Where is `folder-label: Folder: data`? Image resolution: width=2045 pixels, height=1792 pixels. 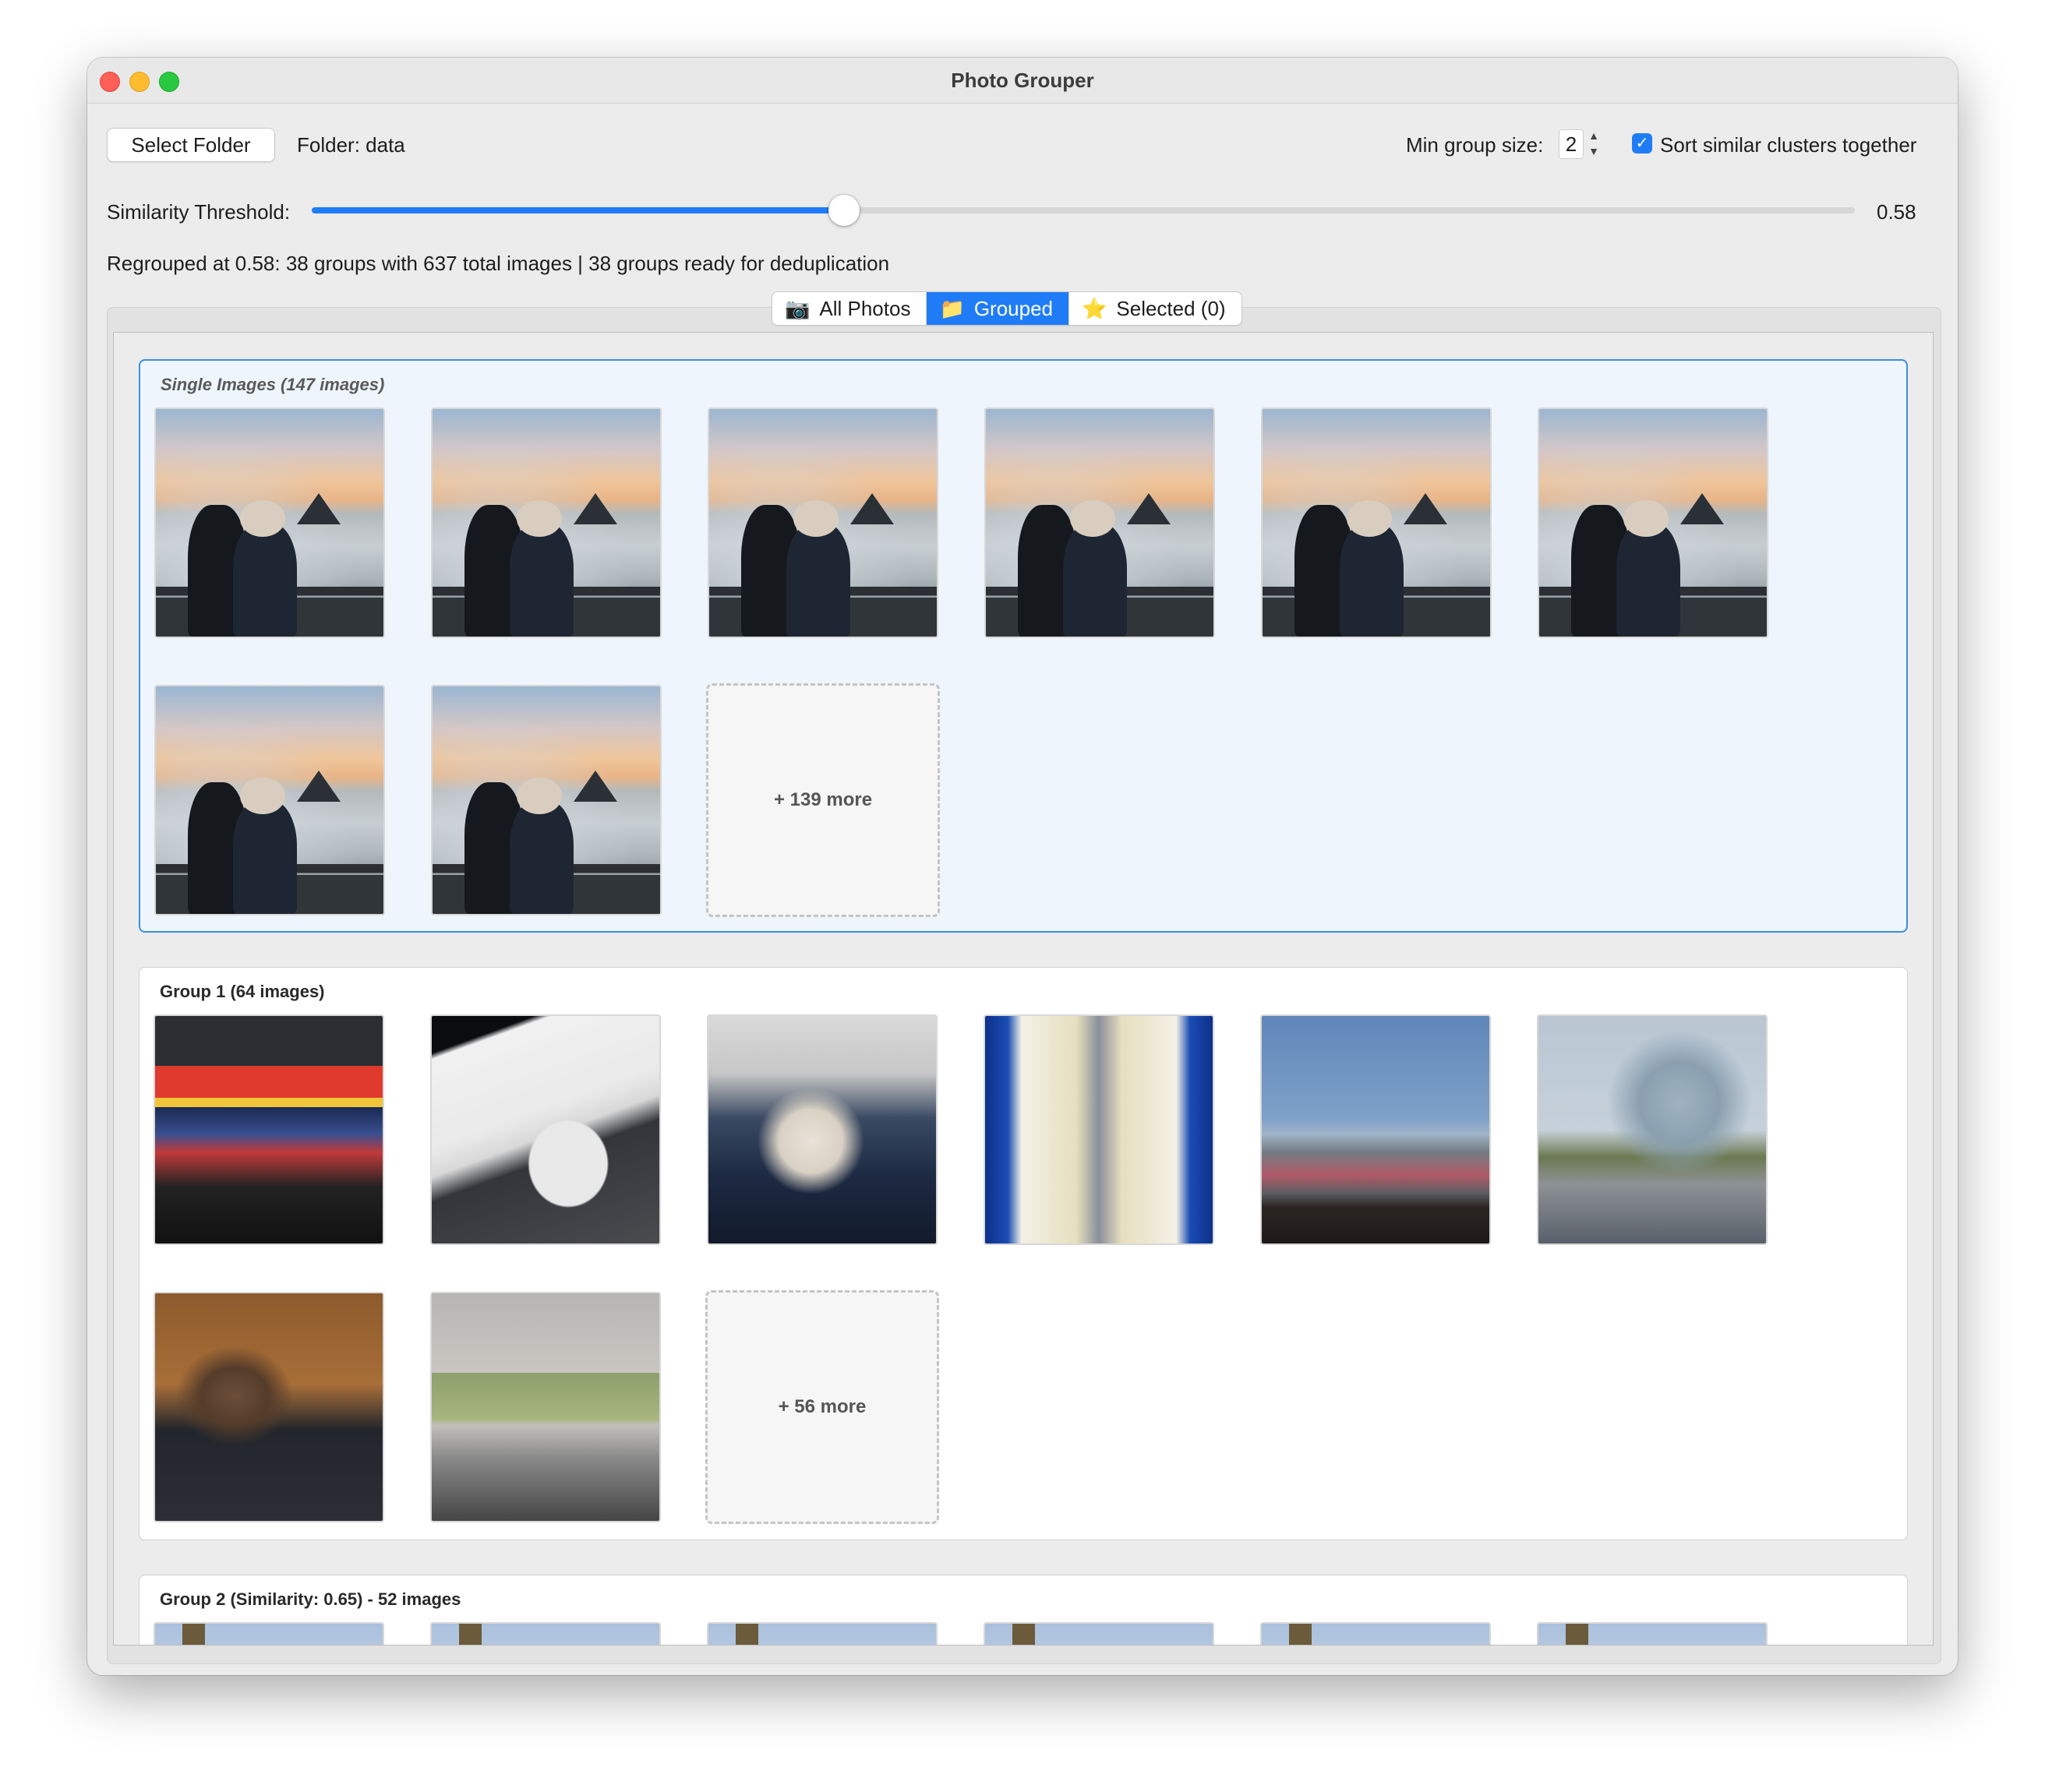 folder-label: Folder: data is located at coordinates (351, 145).